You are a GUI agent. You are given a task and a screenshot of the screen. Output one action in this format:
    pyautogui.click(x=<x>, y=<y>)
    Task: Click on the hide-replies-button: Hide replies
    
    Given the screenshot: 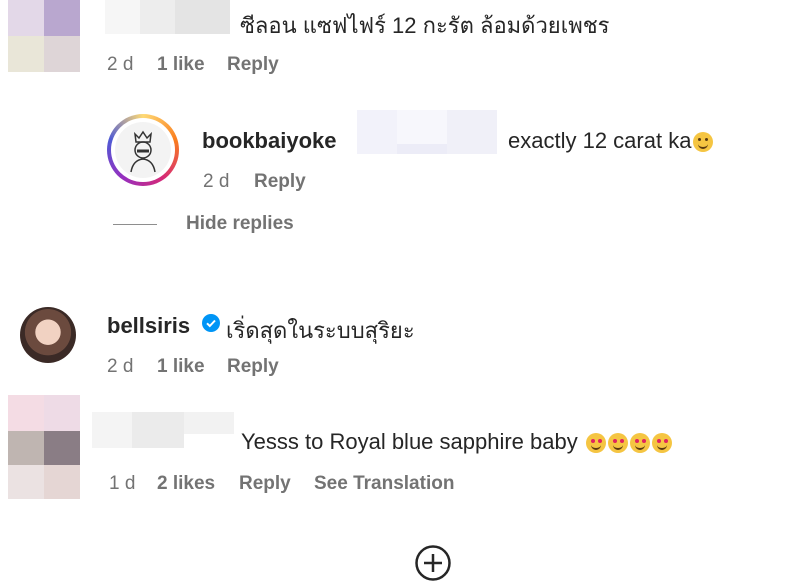 What is the action you would take?
    pyautogui.click(x=240, y=224)
    